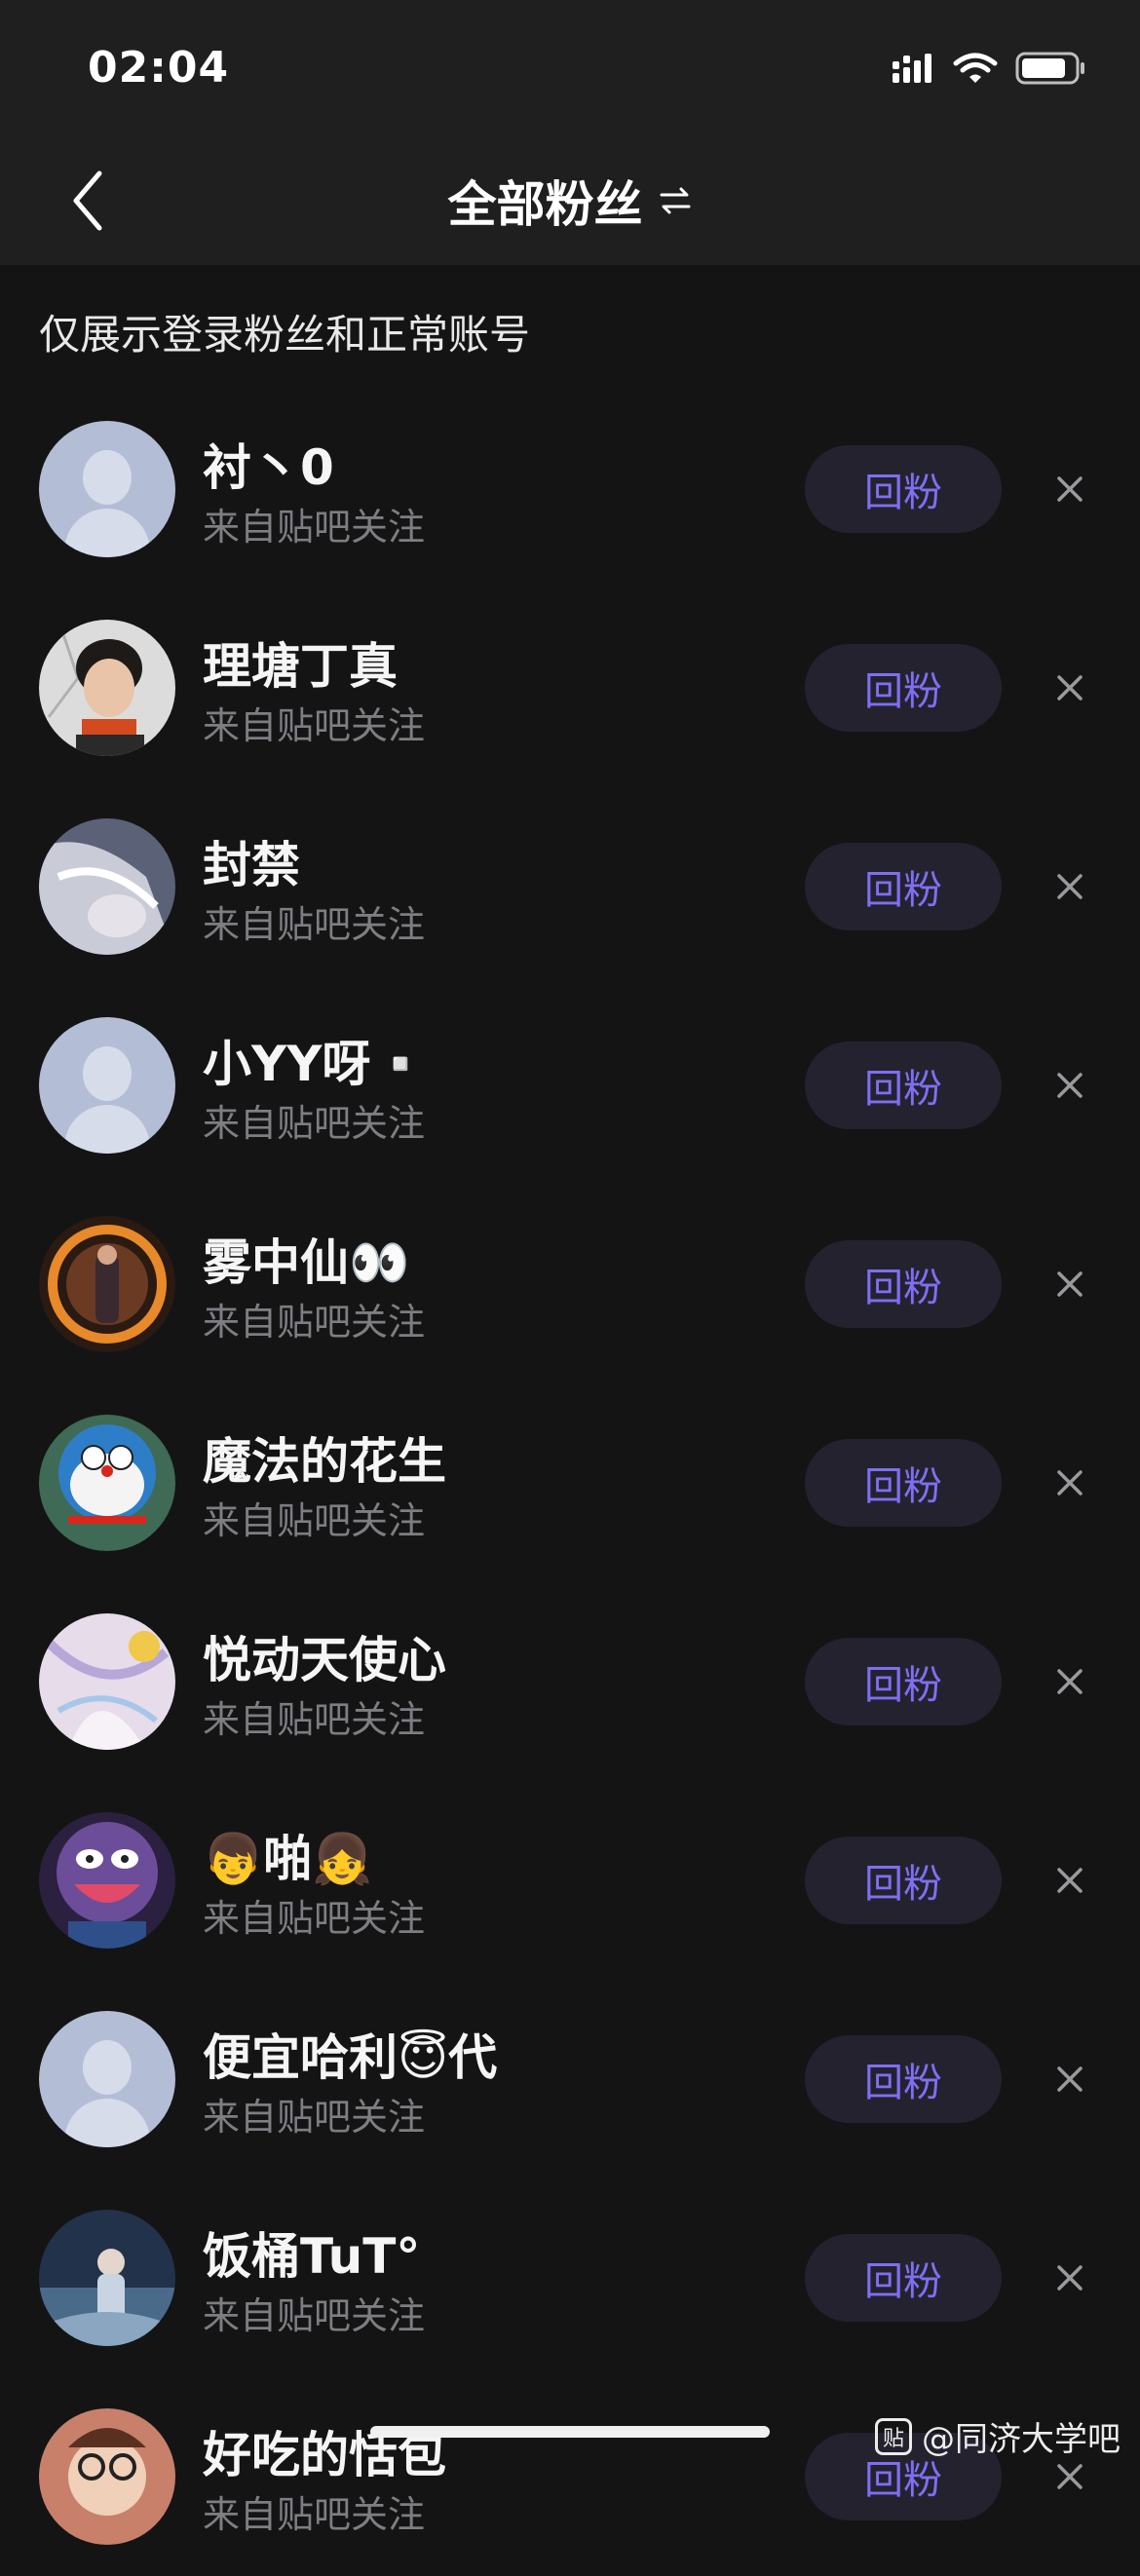 The width and height of the screenshot is (1140, 2576). What do you see at coordinates (300, 666) in the screenshot?
I see `follower-name: 理塘丁真` at bounding box center [300, 666].